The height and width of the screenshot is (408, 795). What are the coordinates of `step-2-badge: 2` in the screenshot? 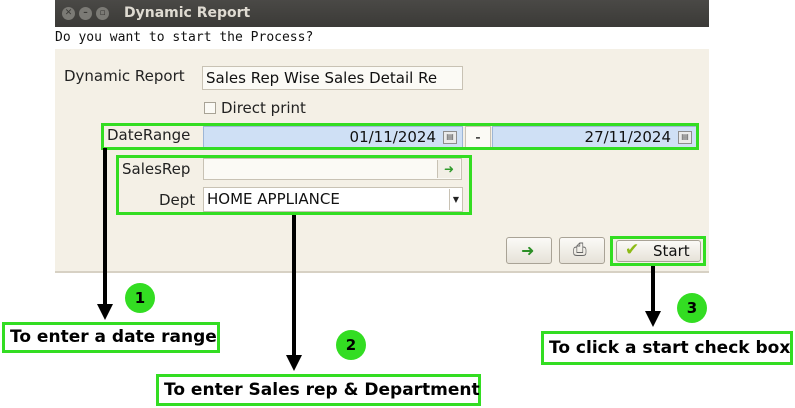 It's located at (351, 345).